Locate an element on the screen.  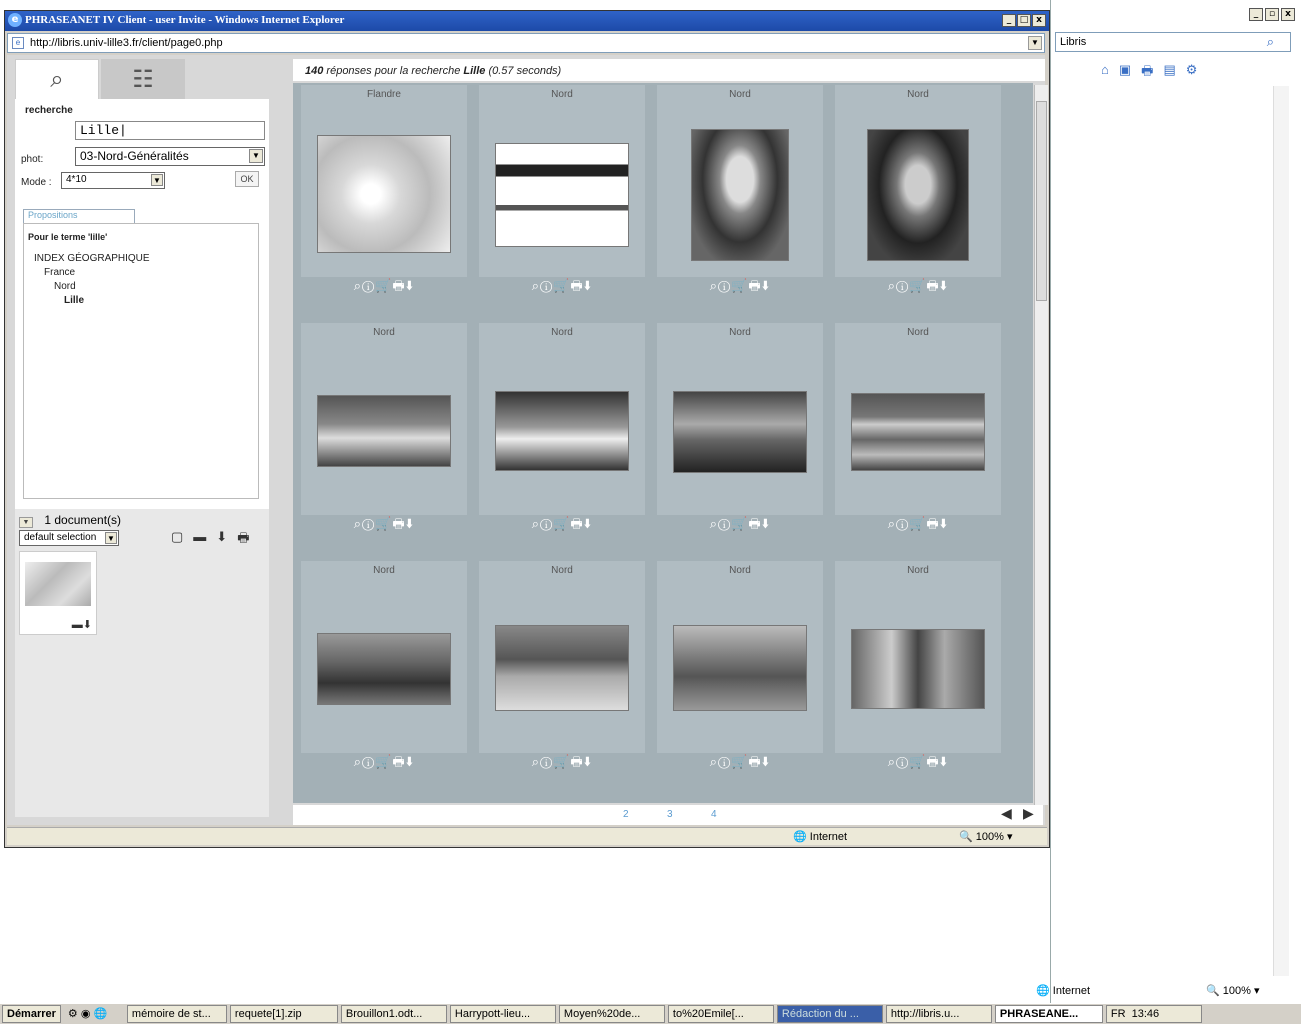
bg-scrollbar is located at coordinates (1281, 531).